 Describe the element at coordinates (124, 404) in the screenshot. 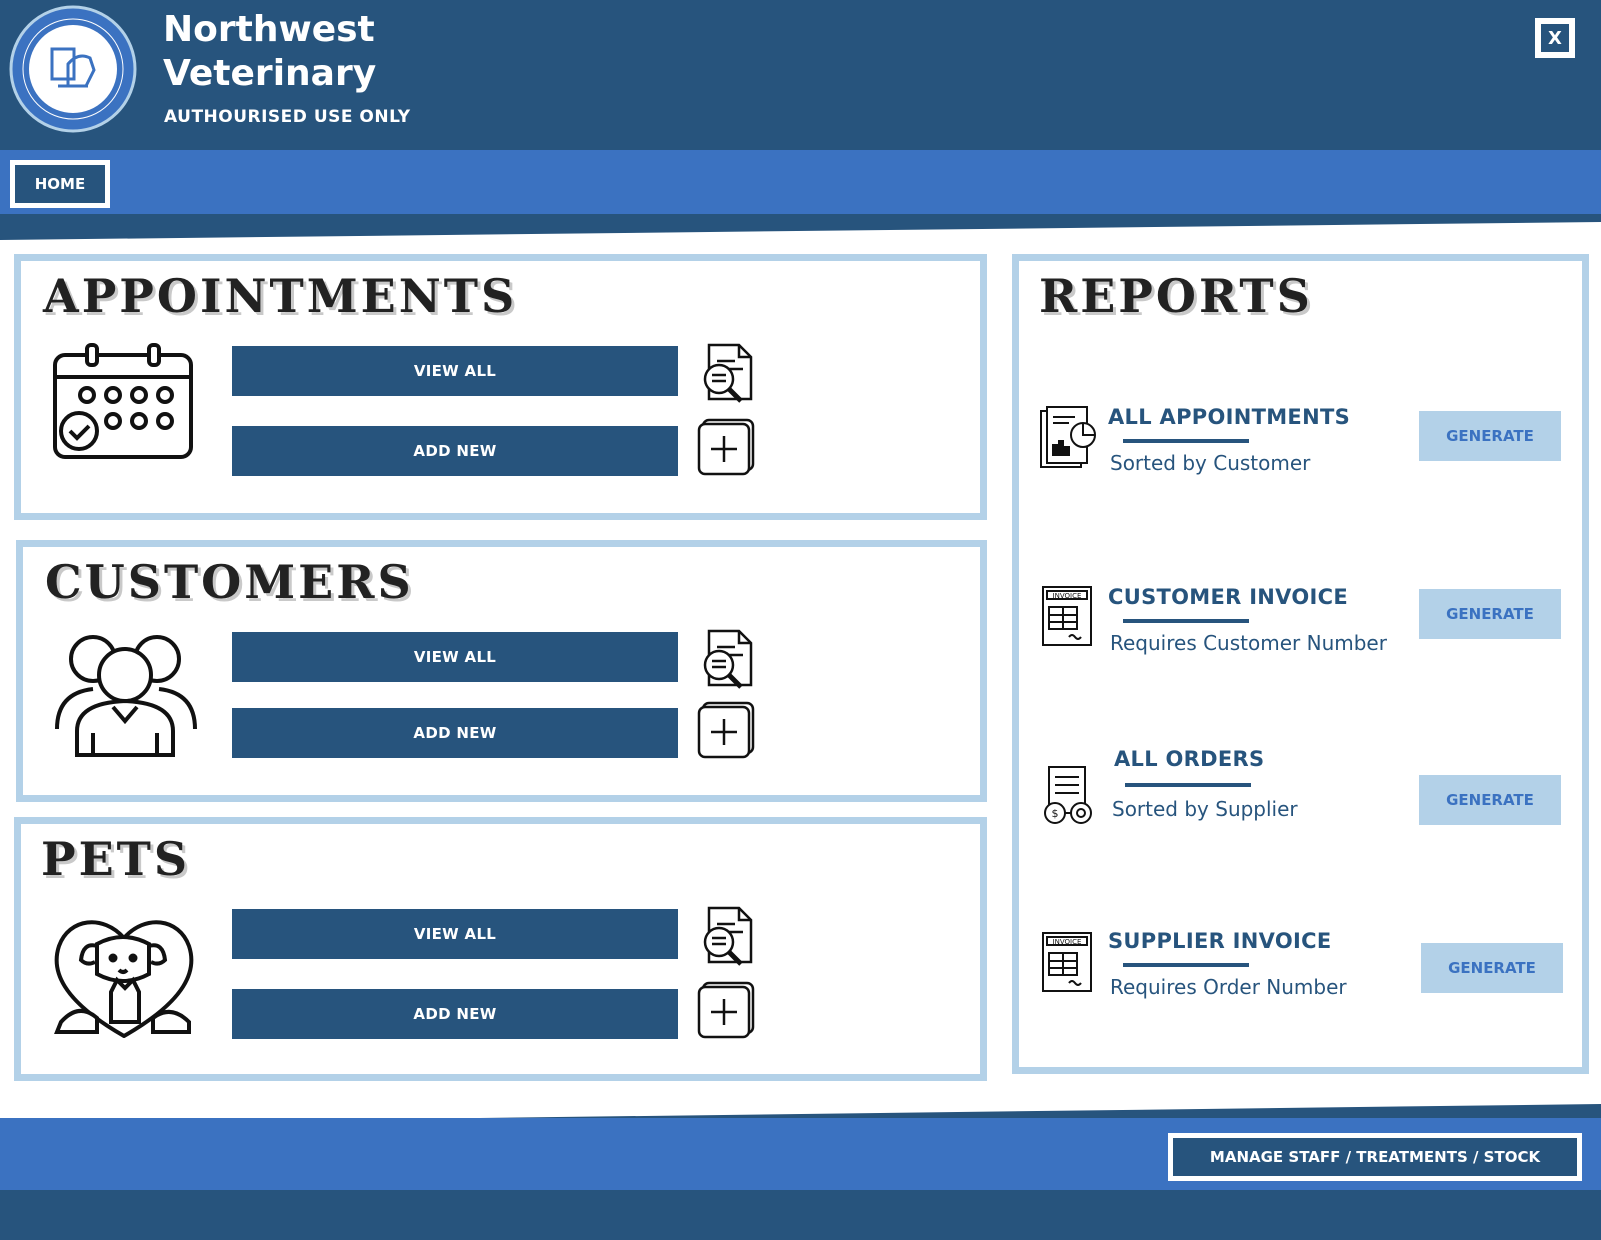

I see `calendar-icon` at that location.